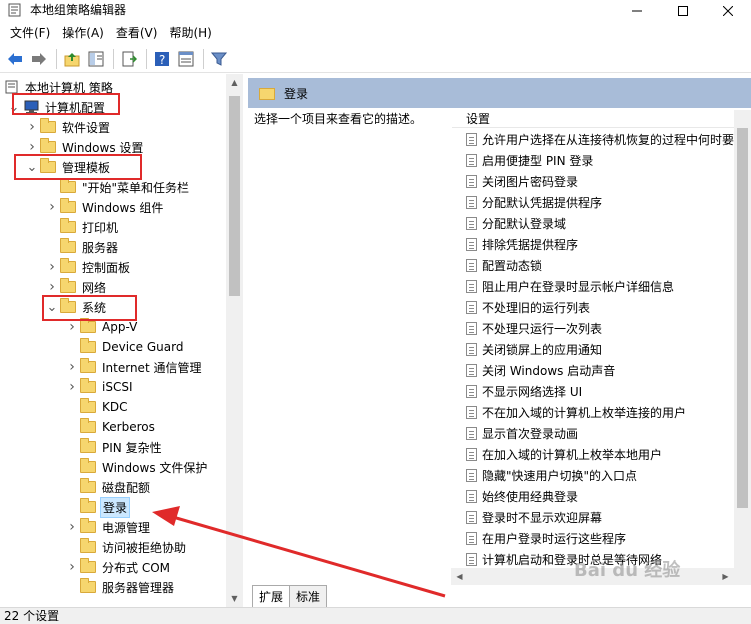 This screenshot has width=751, height=624. Describe the element at coordinates (271, 596) in the screenshot. I see `tab-extended: 扩展` at that location.